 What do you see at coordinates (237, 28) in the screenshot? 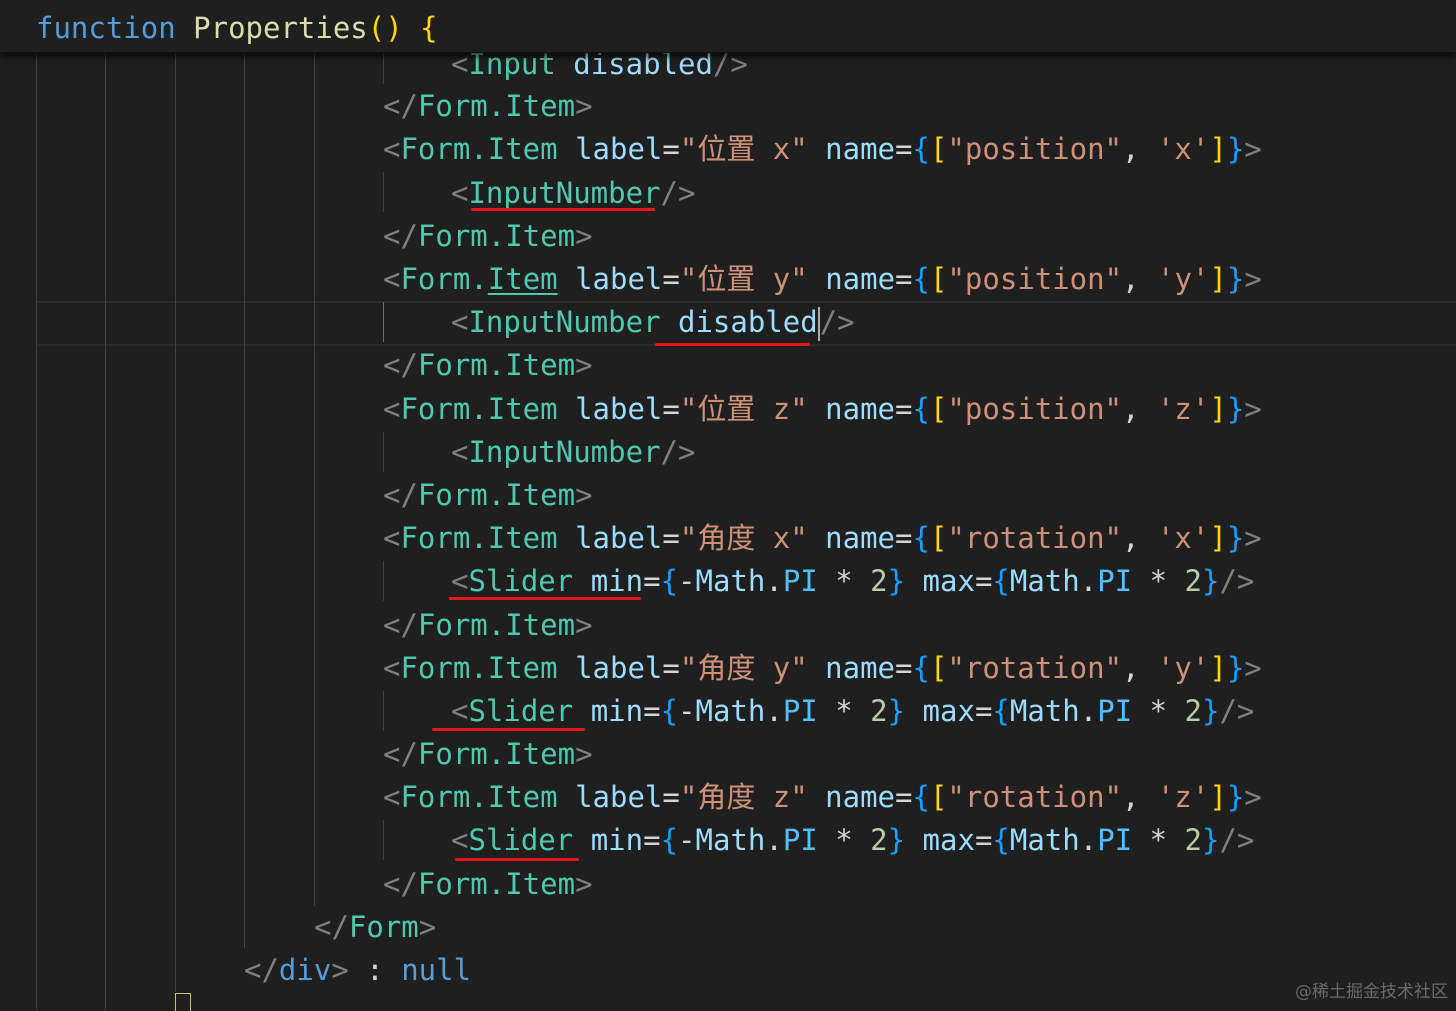
I see `function-signature-line: function Properties() {` at bounding box center [237, 28].